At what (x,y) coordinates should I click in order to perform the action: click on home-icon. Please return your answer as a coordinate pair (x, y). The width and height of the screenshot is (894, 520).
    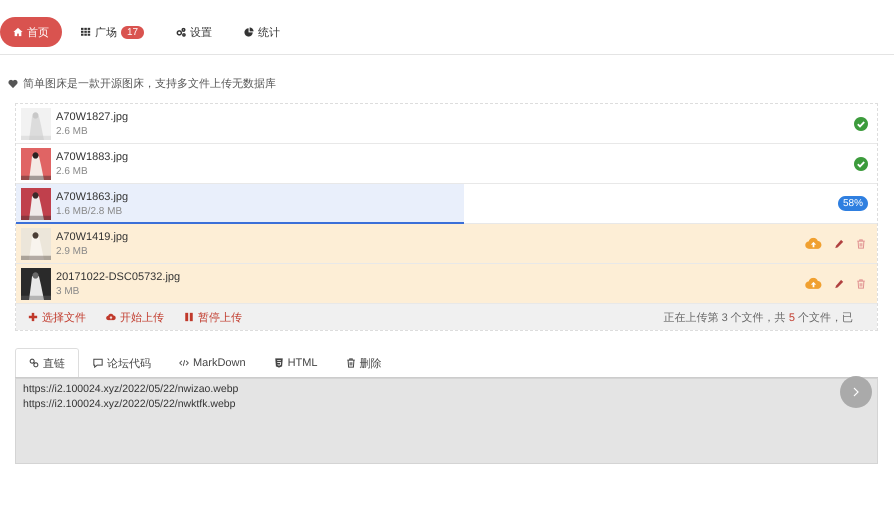
    Looking at the image, I should click on (18, 32).